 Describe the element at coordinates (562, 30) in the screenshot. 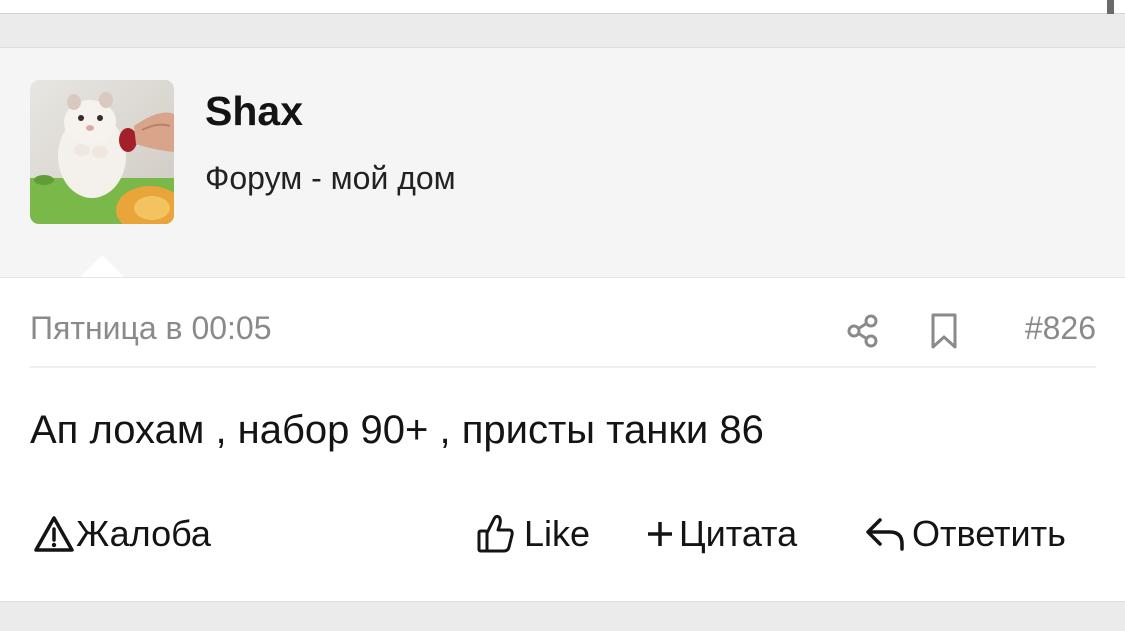

I see `post-separator` at that location.